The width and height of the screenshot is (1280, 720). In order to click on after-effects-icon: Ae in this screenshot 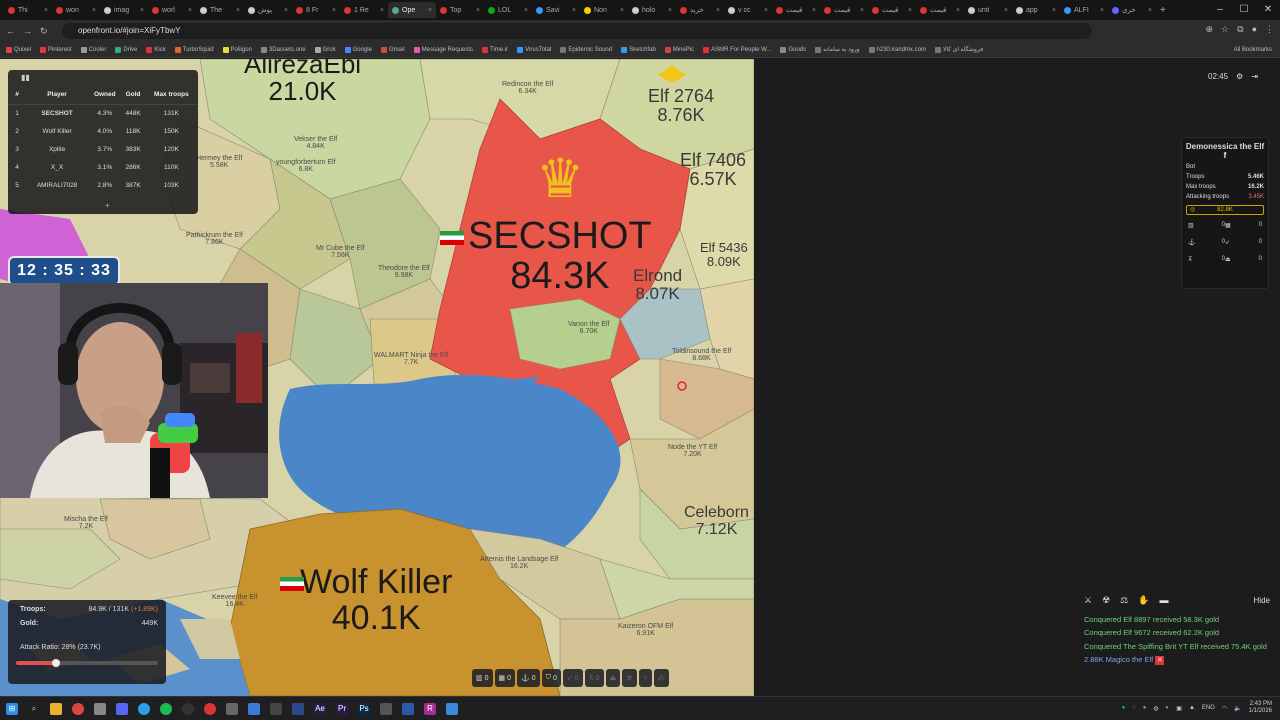, I will do `click(320, 708)`.